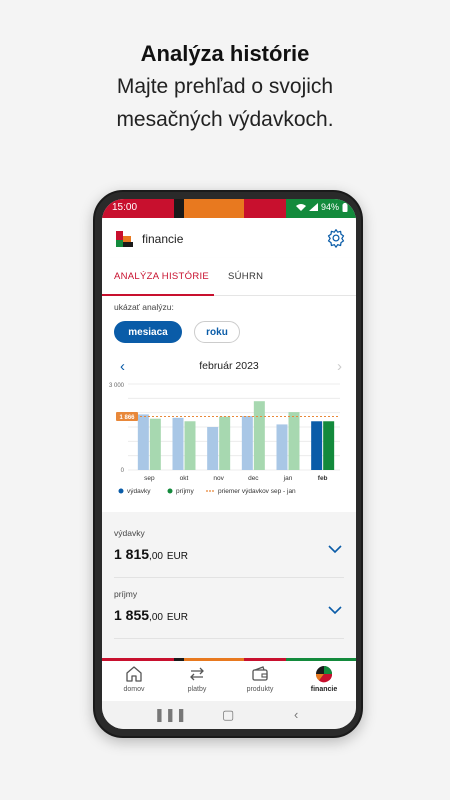 This screenshot has width=450, height=800. Describe the element at coordinates (122, 366) in the screenshot. I see `previous-period-chevron-icon: ‹` at that location.